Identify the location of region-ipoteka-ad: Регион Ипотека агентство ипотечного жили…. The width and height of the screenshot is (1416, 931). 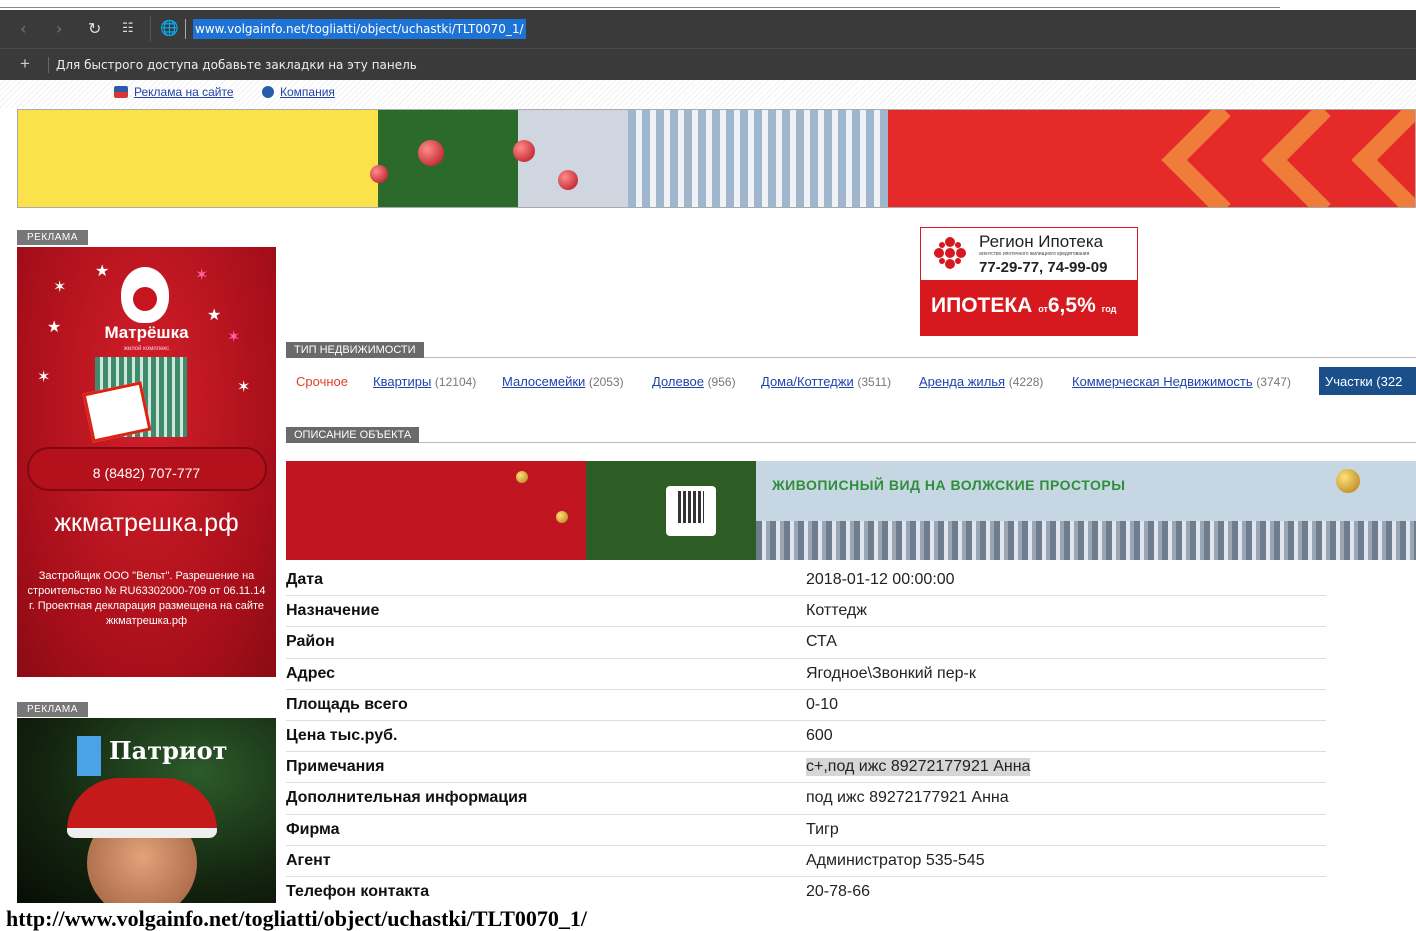
(1029, 281).